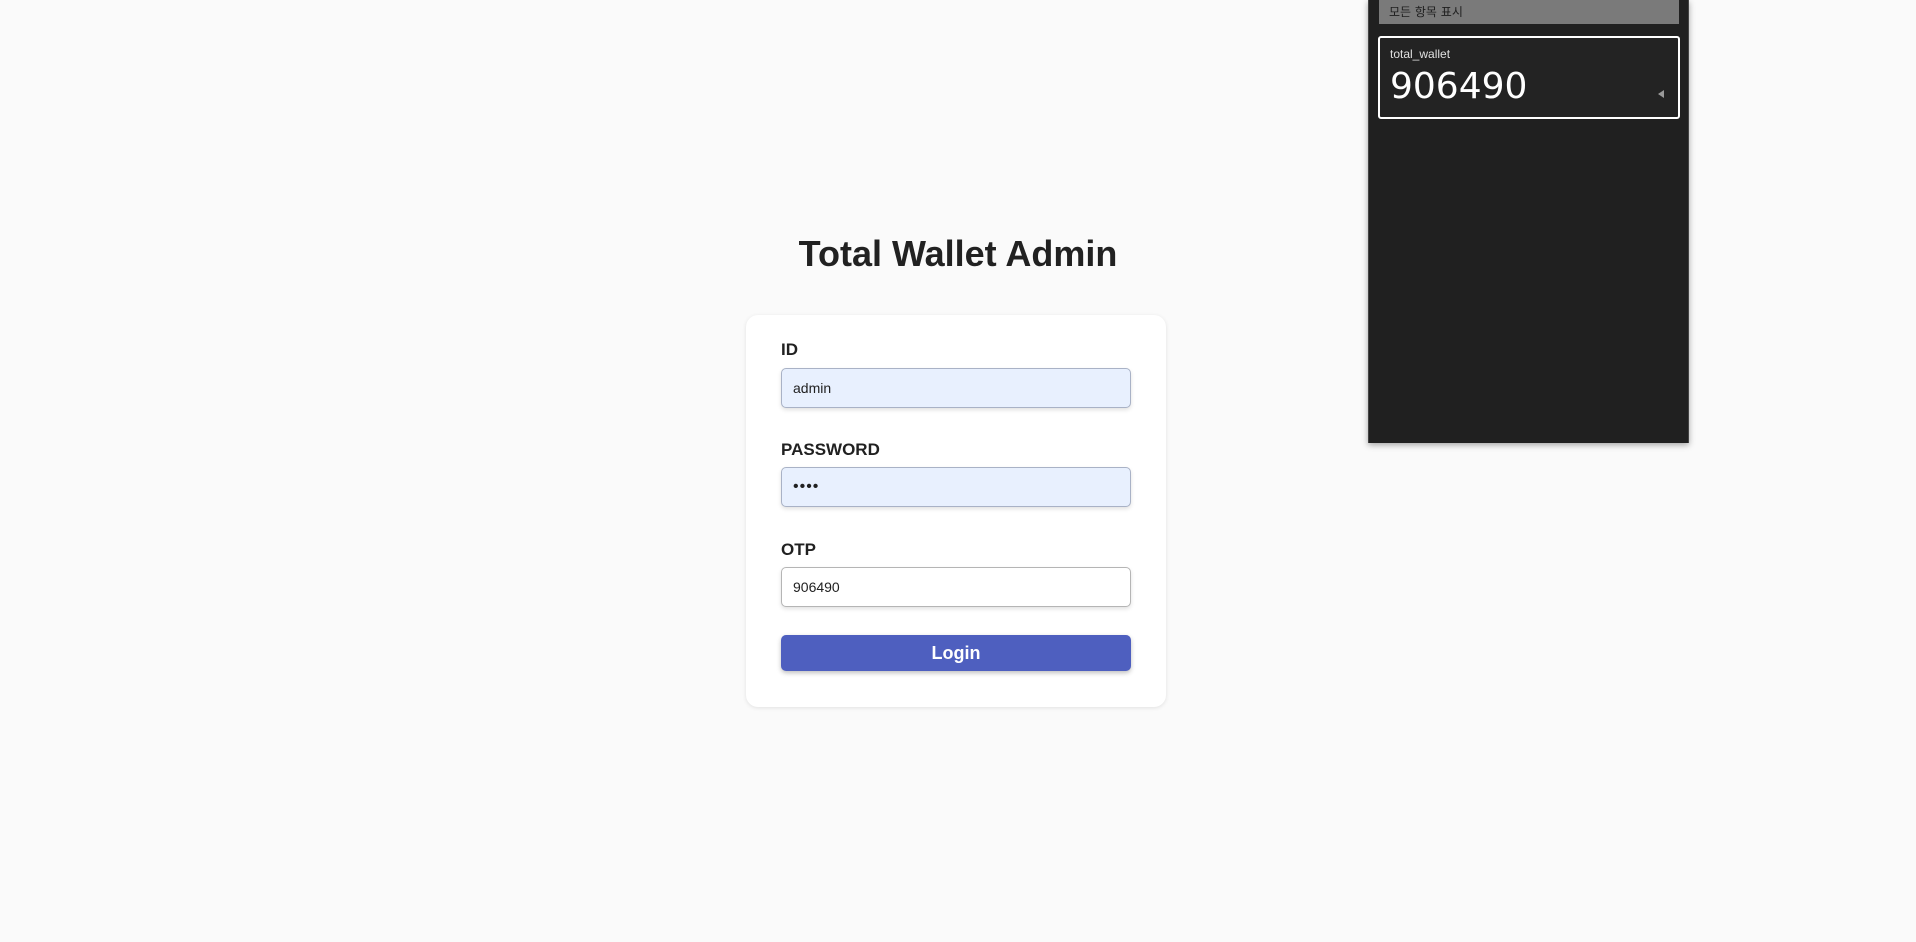 The height and width of the screenshot is (942, 1916). Describe the element at coordinates (1661, 94) in the screenshot. I see `chevron-left-icon` at that location.